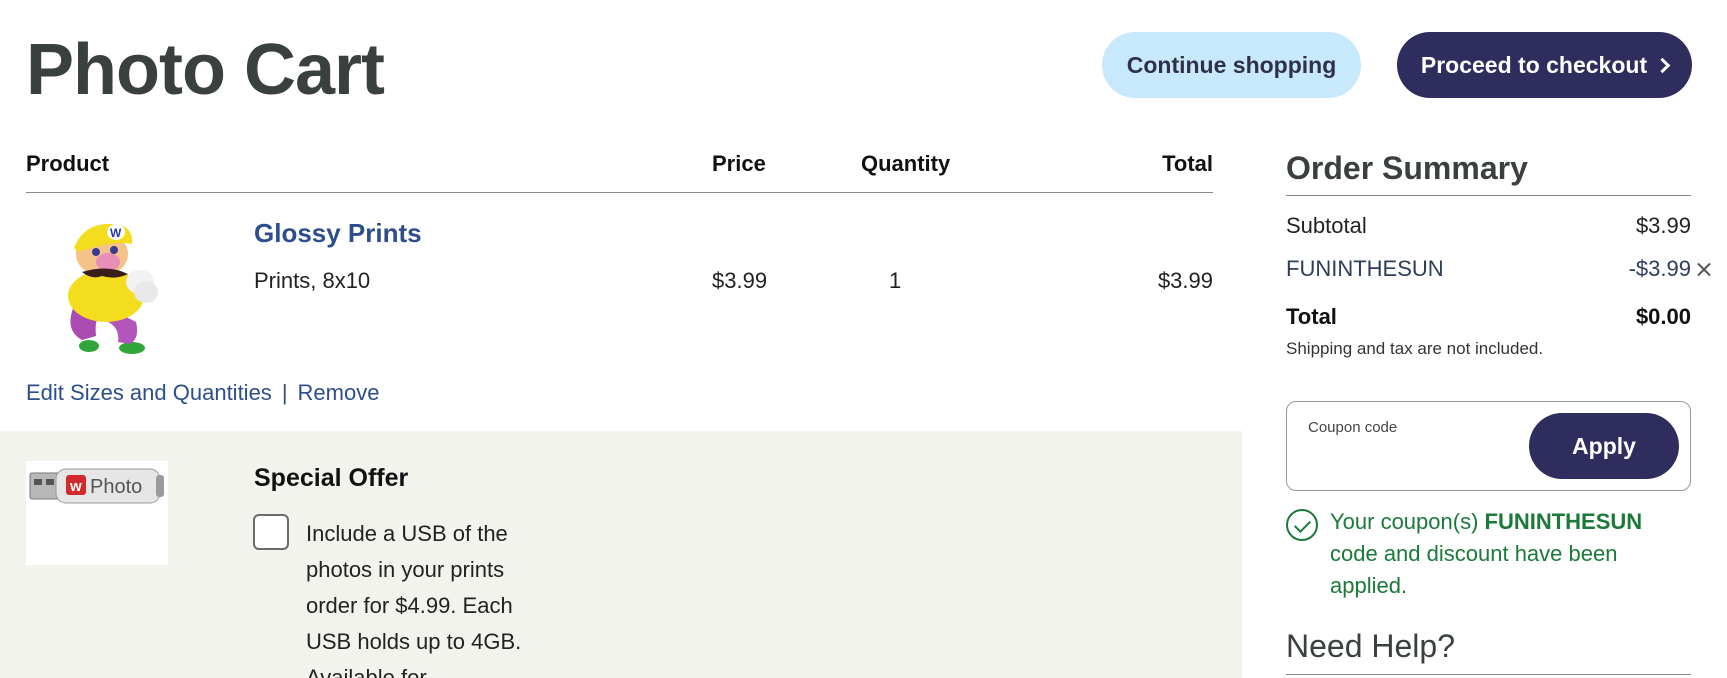 Image resolution: width=1727 pixels, height=678 pixels. Describe the element at coordinates (116, 233) in the screenshot. I see `svg-text: W` at that location.